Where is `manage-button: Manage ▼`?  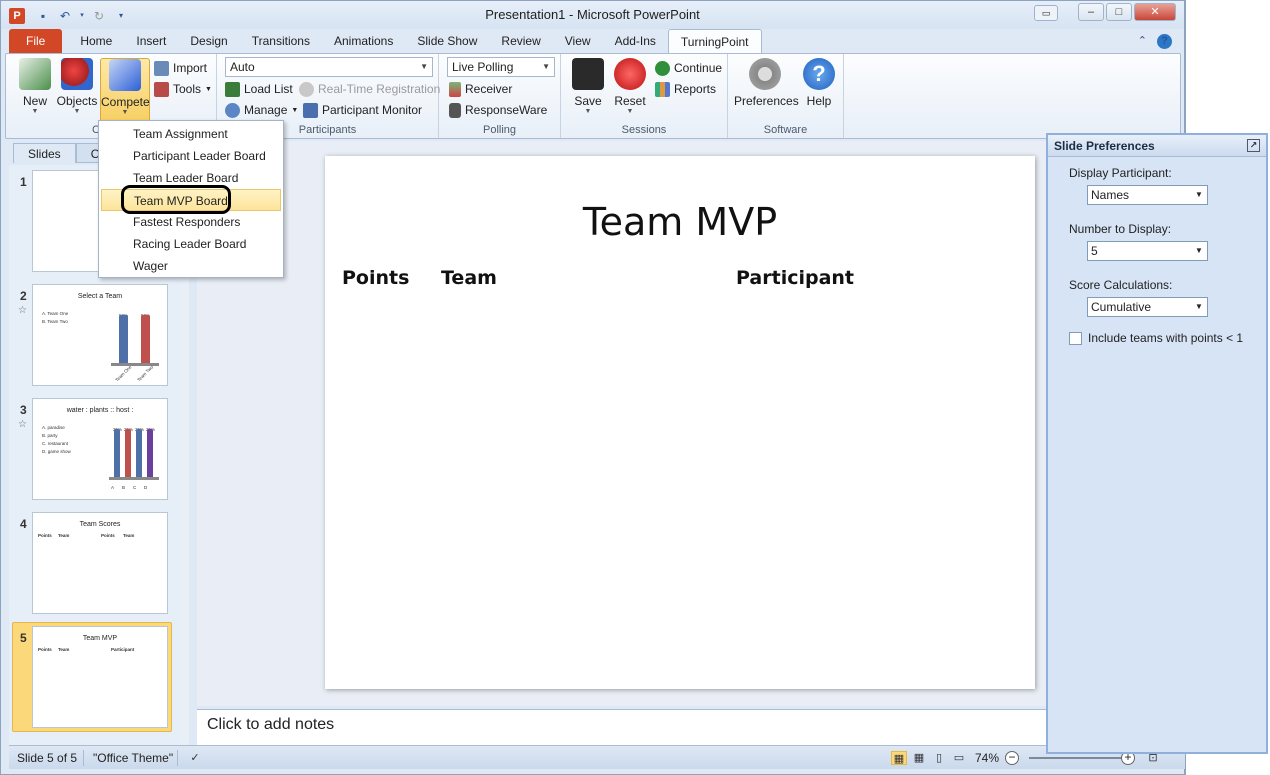 manage-button: Manage ▼ is located at coordinates (261, 110).